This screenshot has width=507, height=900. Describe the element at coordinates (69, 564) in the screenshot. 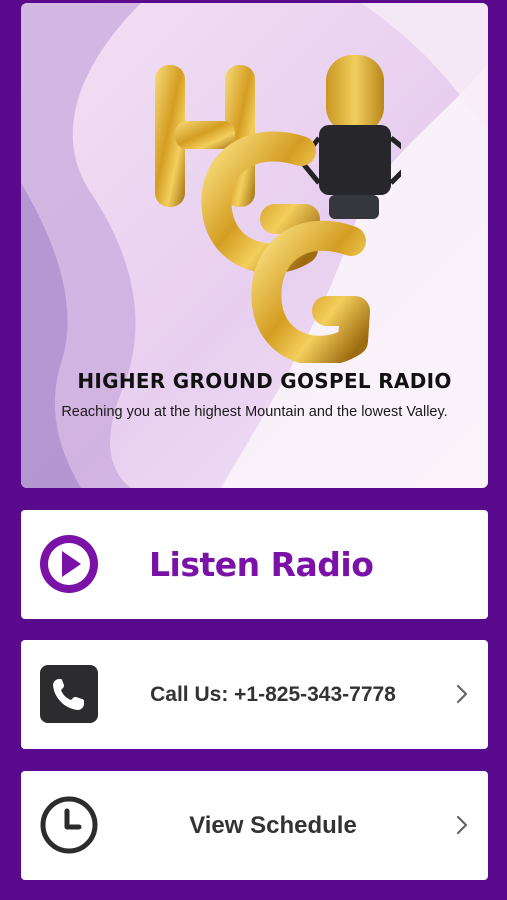

I see `play-icon` at that location.